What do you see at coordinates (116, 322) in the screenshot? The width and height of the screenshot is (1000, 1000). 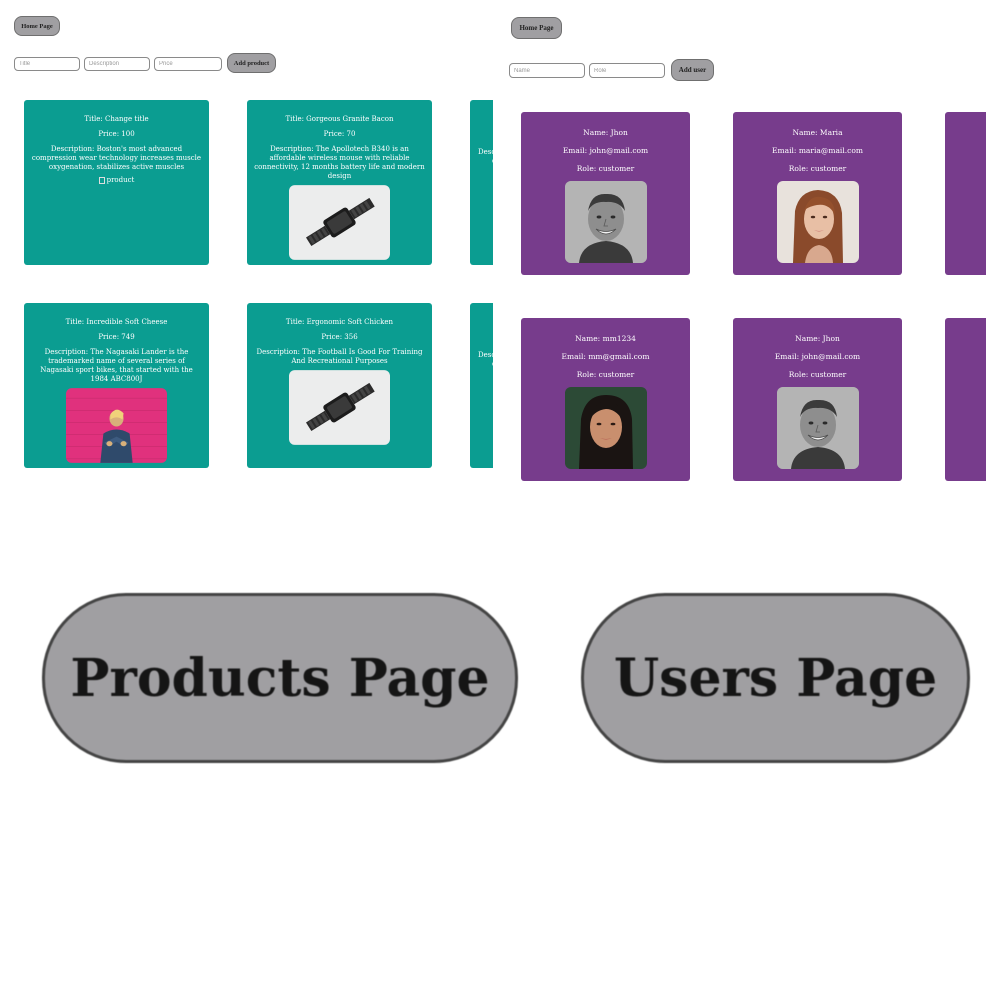 I see `product-title: Title: Incredible Soft Cheese` at bounding box center [116, 322].